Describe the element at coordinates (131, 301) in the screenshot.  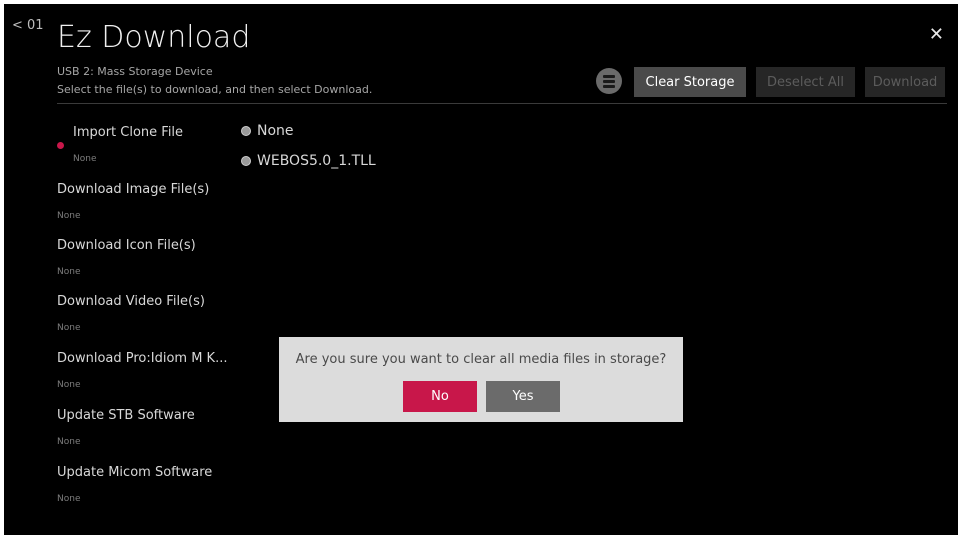
I see `menu-item-label: Download Video File(s)` at that location.